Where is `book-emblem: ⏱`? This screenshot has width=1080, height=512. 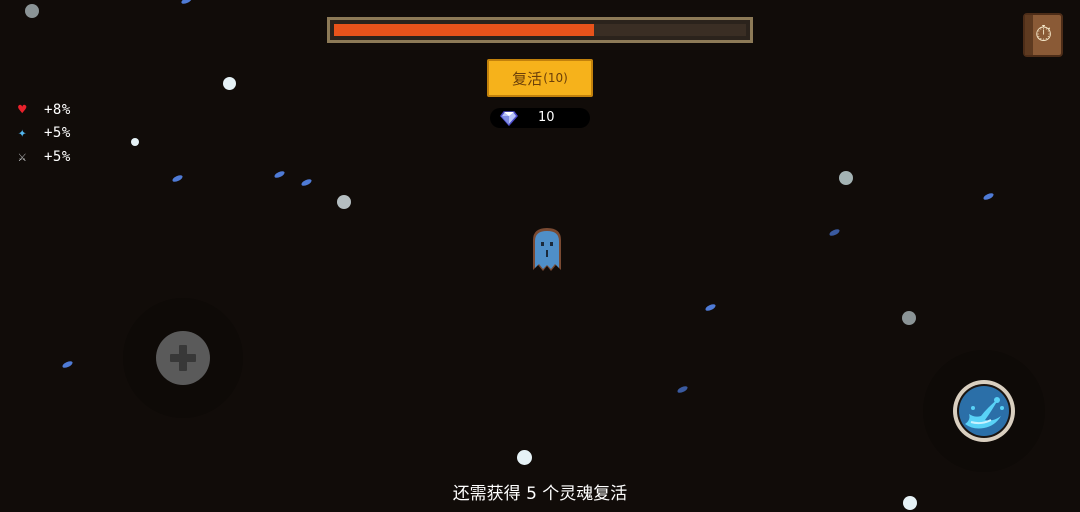
book-emblem: ⏱ is located at coordinates (1044, 34).